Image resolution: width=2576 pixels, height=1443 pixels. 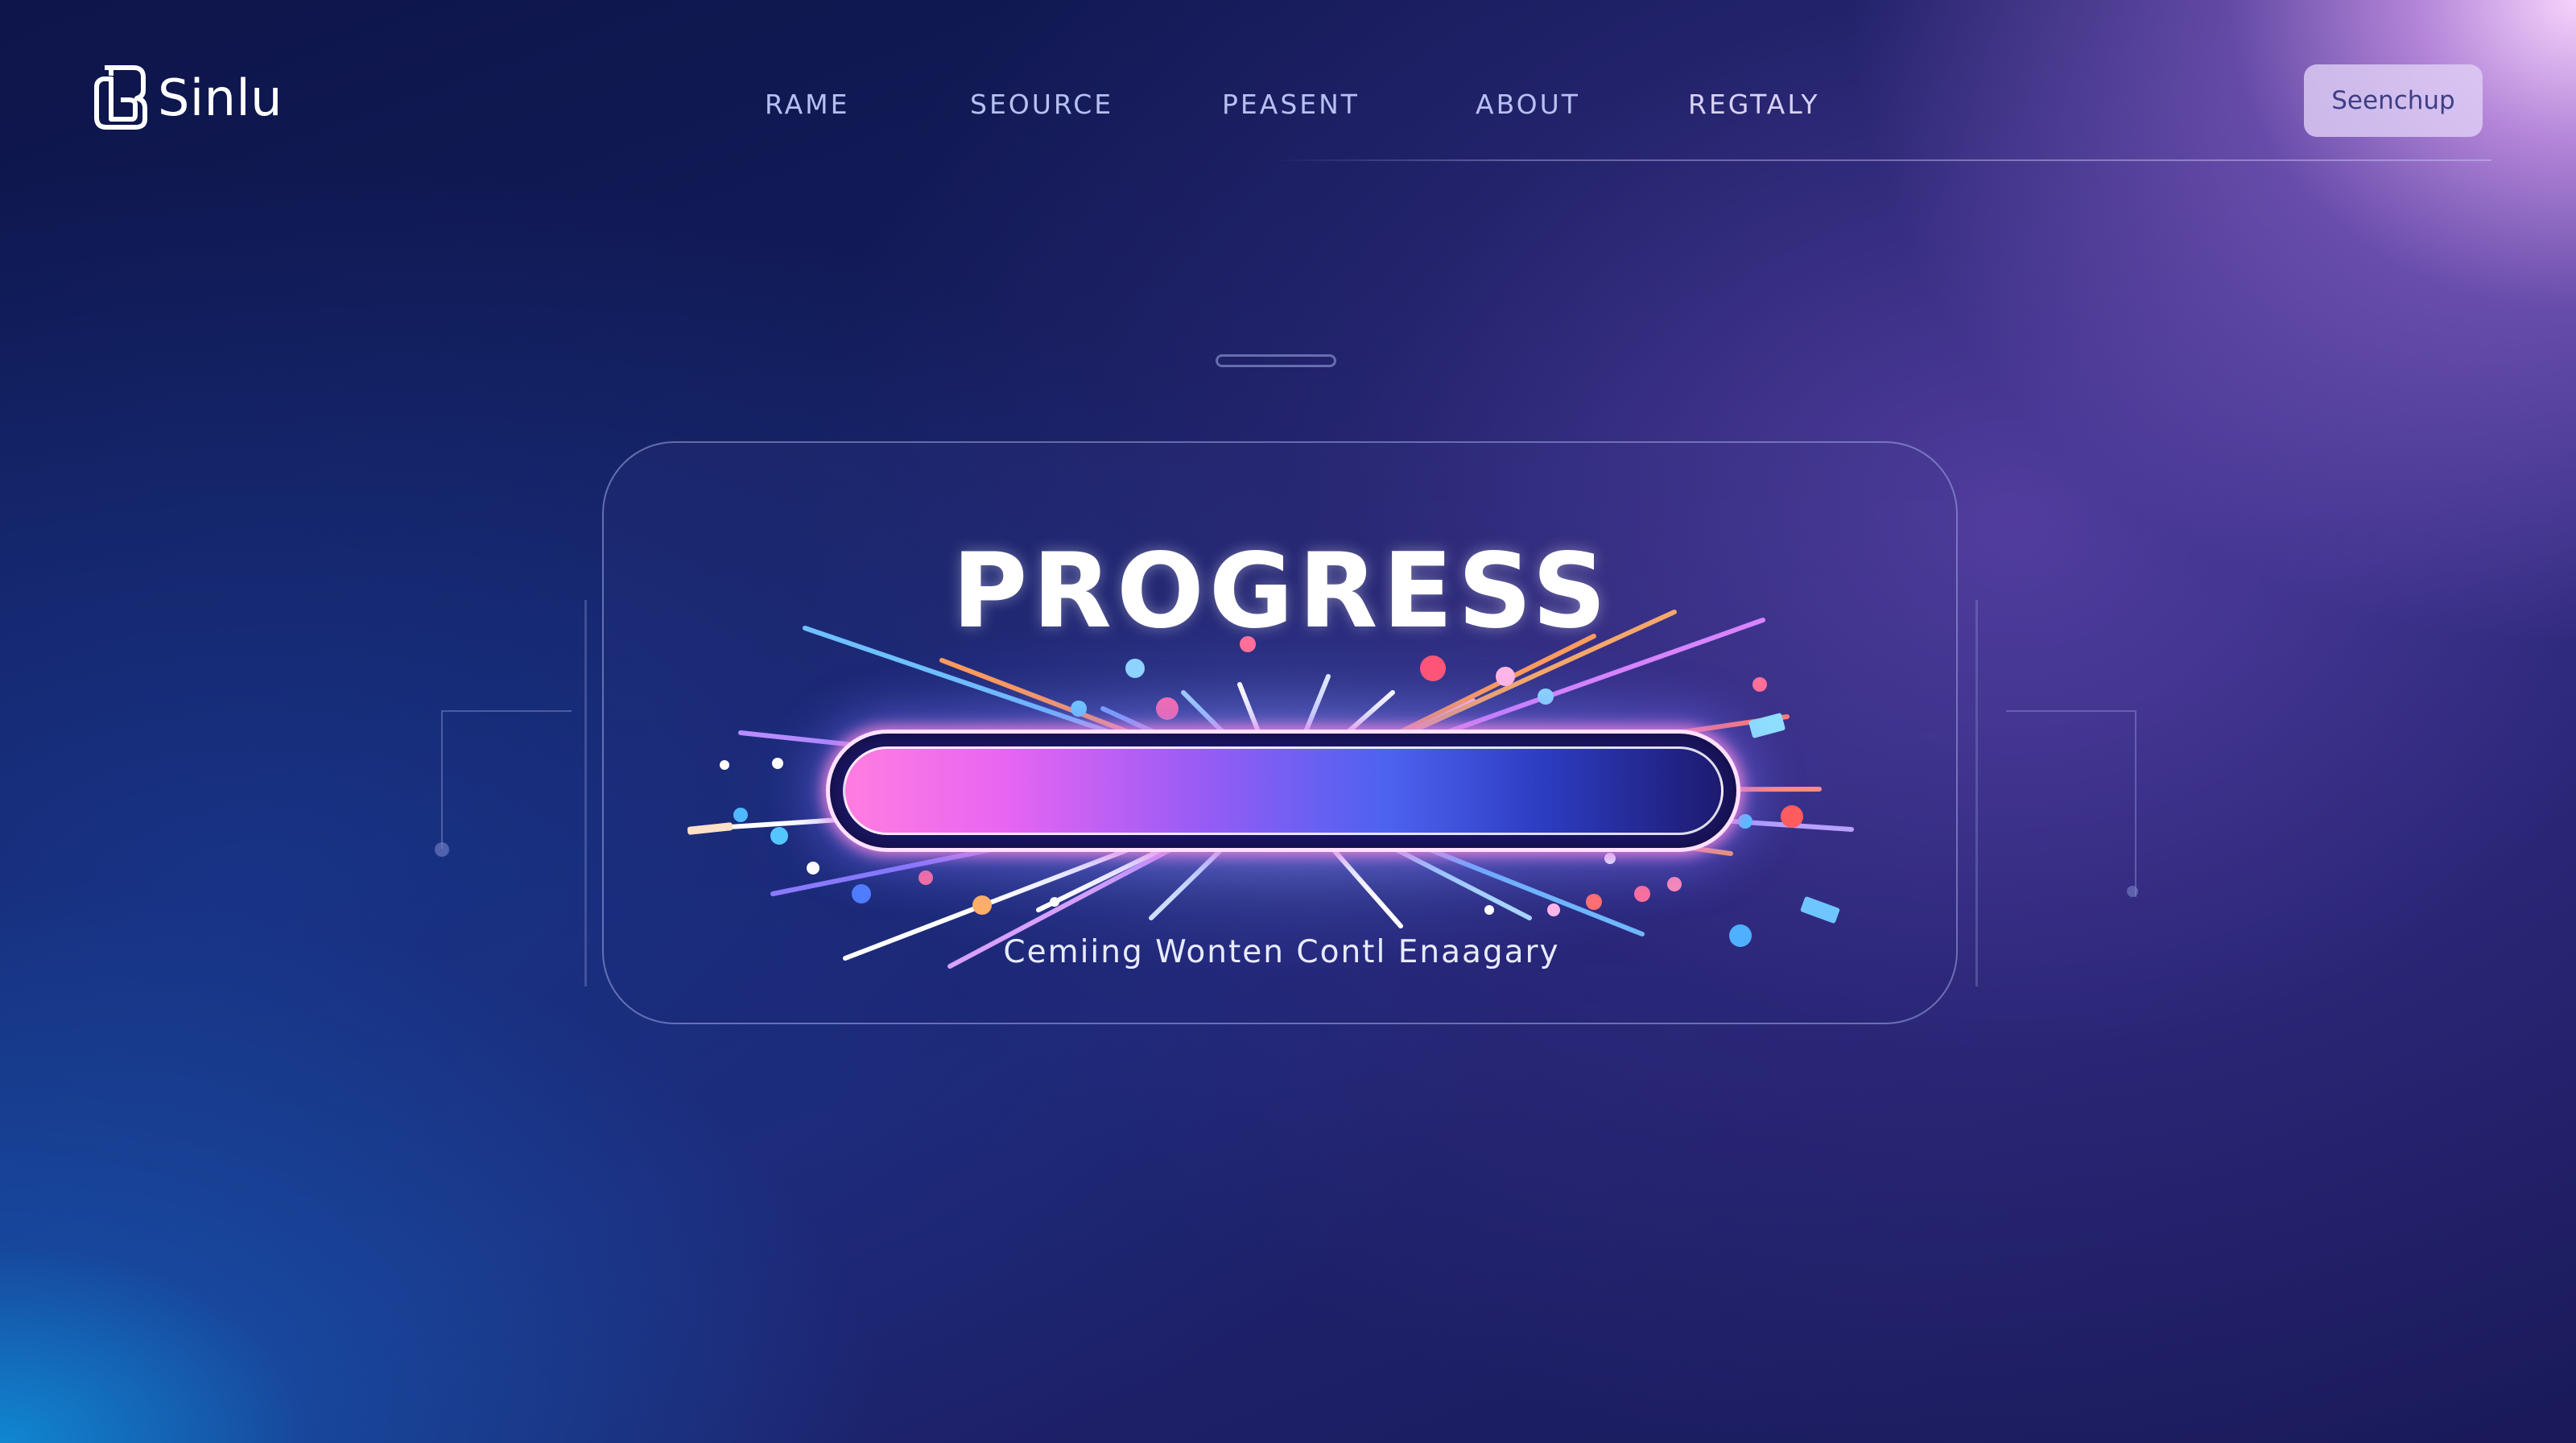 What do you see at coordinates (119, 97) in the screenshot?
I see `logo-mark-icon` at bounding box center [119, 97].